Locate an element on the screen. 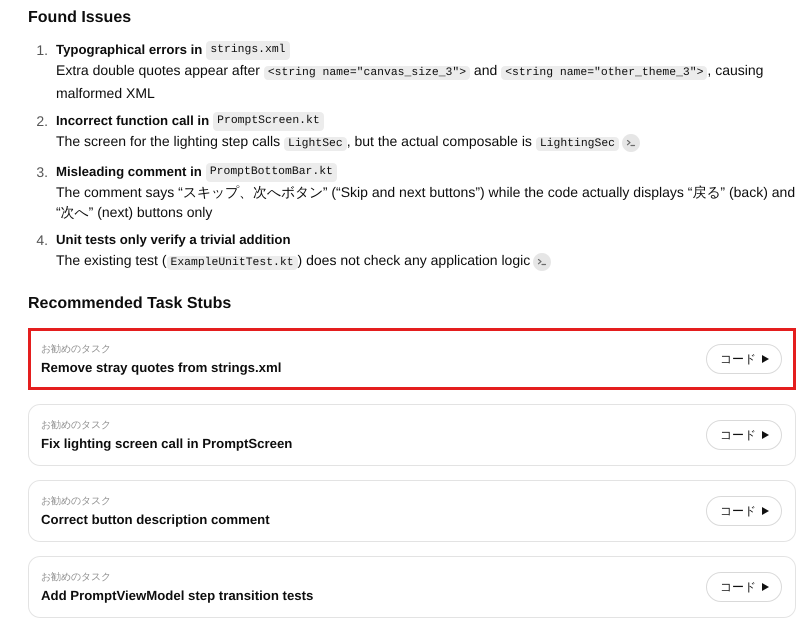 This screenshot has height=621, width=808. list-number: 1. is located at coordinates (41, 50).